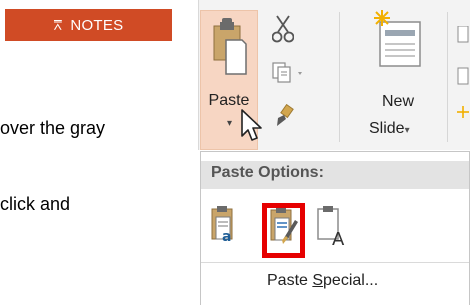  I want to click on new-slide-button: Slide▾, so click(389, 129).